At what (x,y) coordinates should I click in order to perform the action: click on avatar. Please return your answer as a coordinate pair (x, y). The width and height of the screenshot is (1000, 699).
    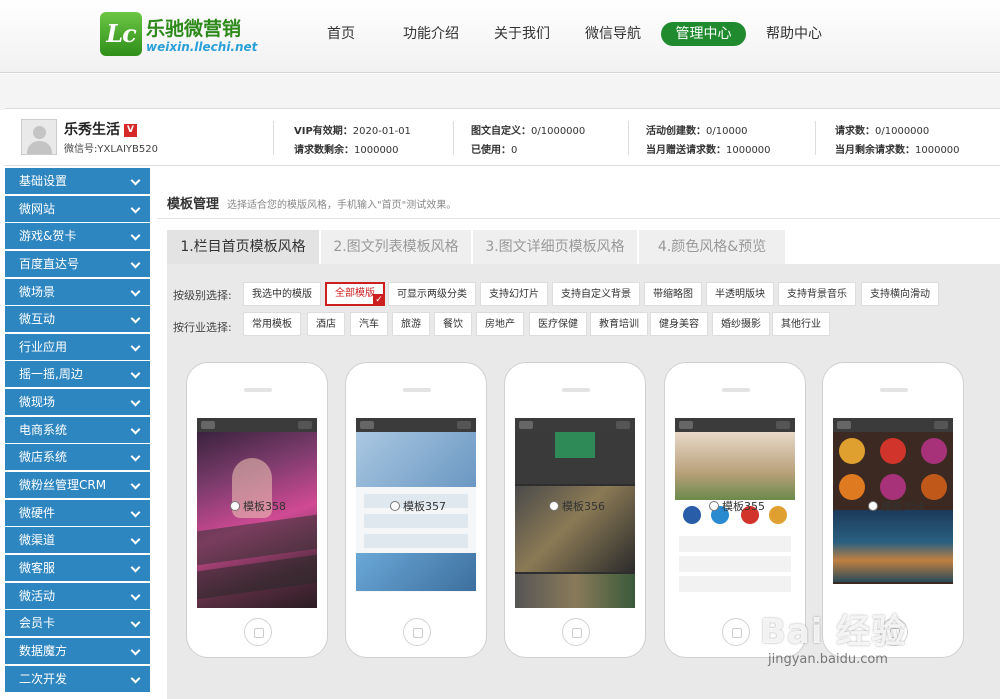
    Looking at the image, I should click on (39, 137).